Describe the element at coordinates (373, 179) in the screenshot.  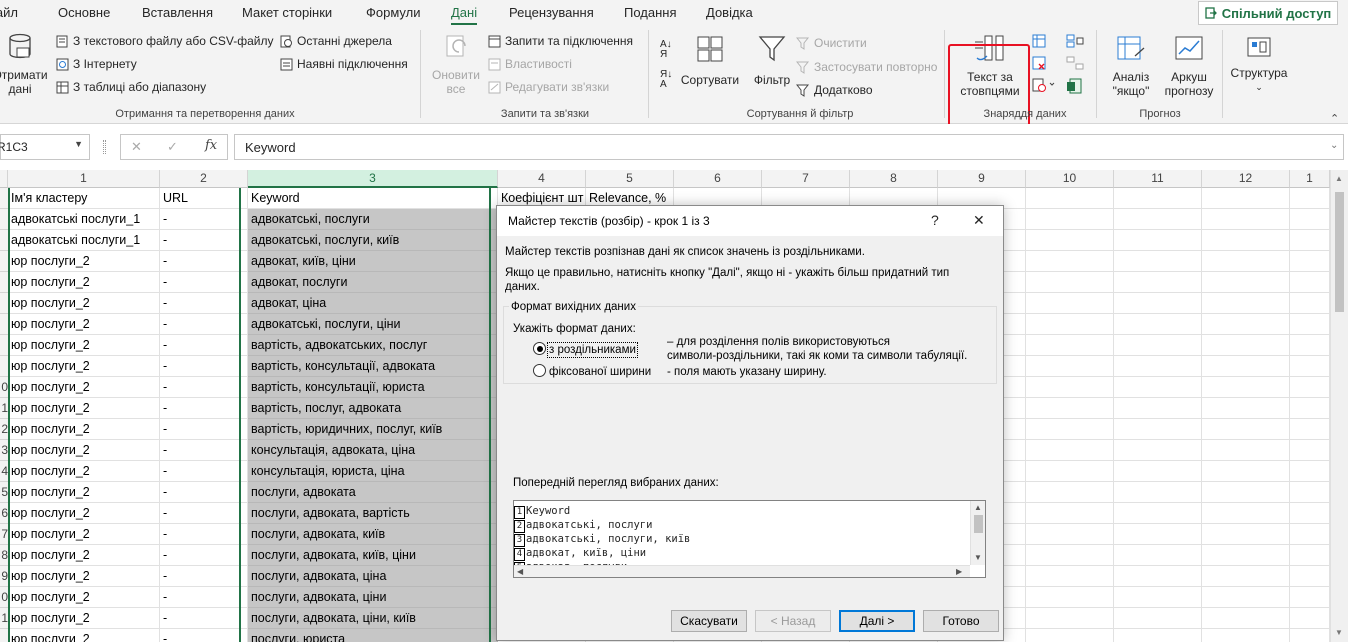
I see `column-header: 3` at that location.